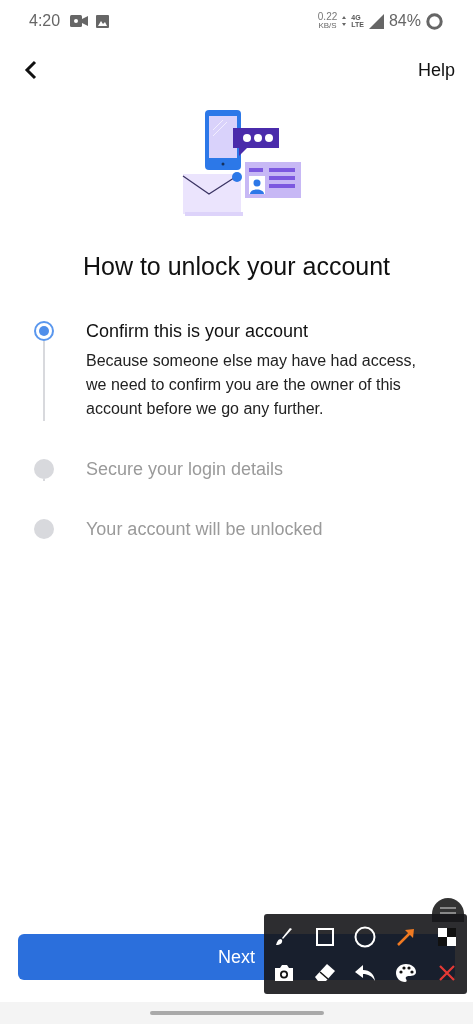 This screenshot has width=473, height=1024. What do you see at coordinates (327, 26) in the screenshot?
I see `data-unit: KB/S` at bounding box center [327, 26].